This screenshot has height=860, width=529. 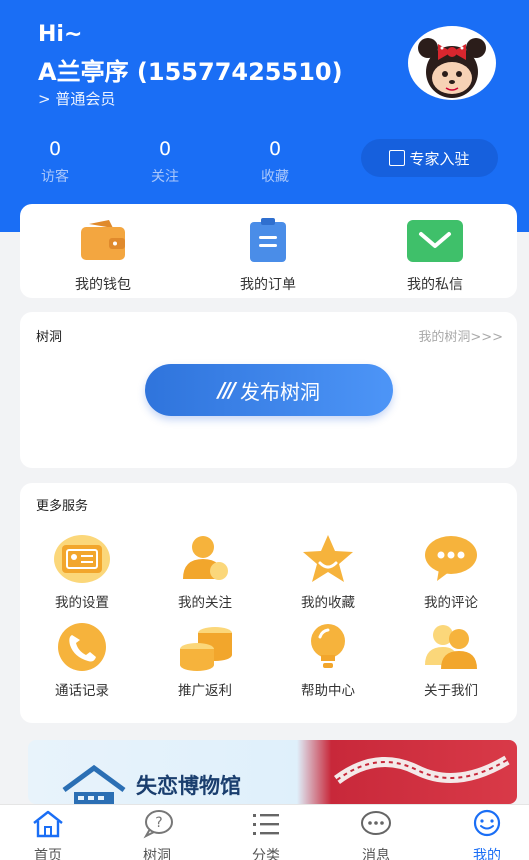 I want to click on expert-join-button: 专家入驻, so click(x=429, y=158).